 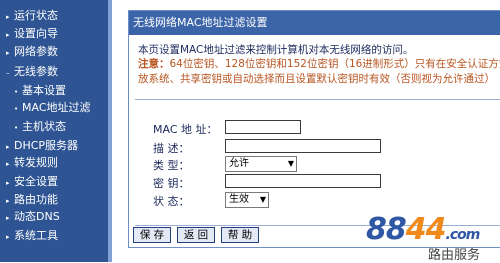 What do you see at coordinates (261, 164) in the screenshot?
I see `type-select: 允许 ▼` at bounding box center [261, 164].